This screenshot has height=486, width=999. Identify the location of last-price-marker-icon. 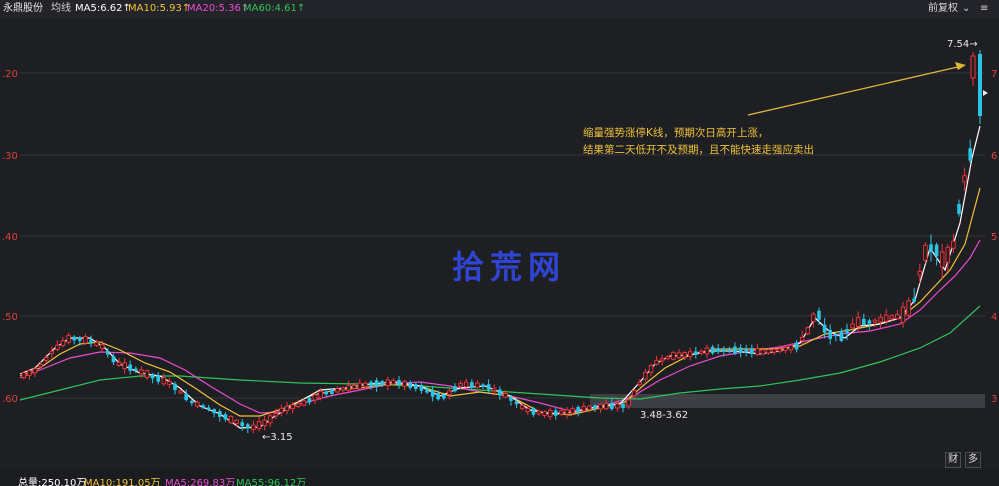
(985, 93).